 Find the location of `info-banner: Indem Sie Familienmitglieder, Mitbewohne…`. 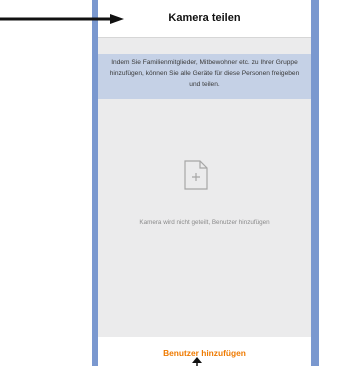

info-banner: Indem Sie Familienmitglieder, Mitbewohne… is located at coordinates (204, 76).